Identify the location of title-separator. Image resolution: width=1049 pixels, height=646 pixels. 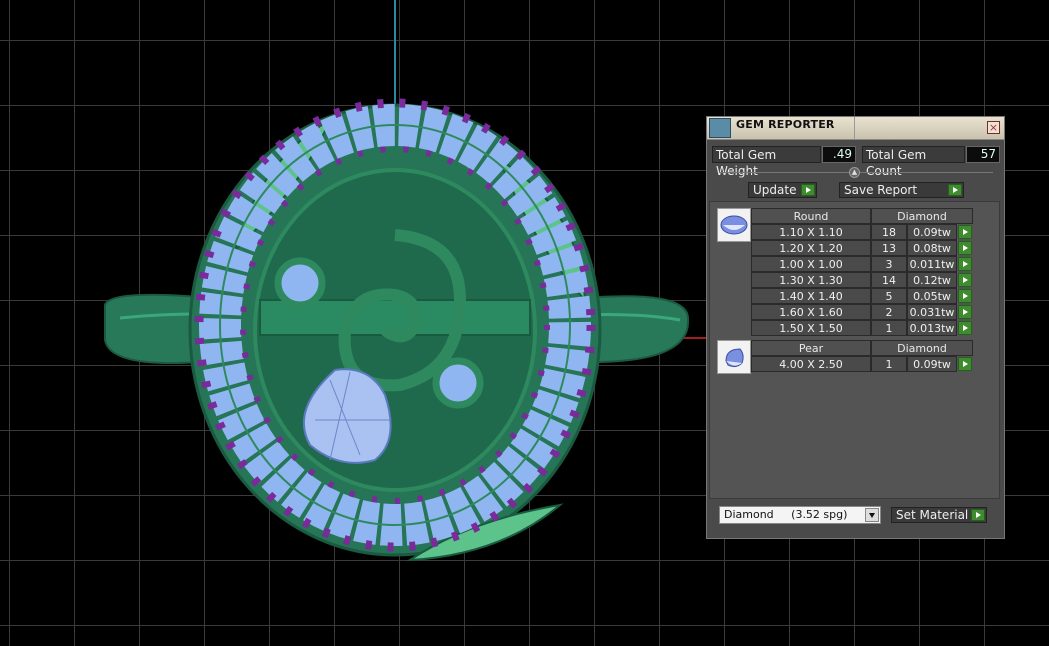
(854, 128).